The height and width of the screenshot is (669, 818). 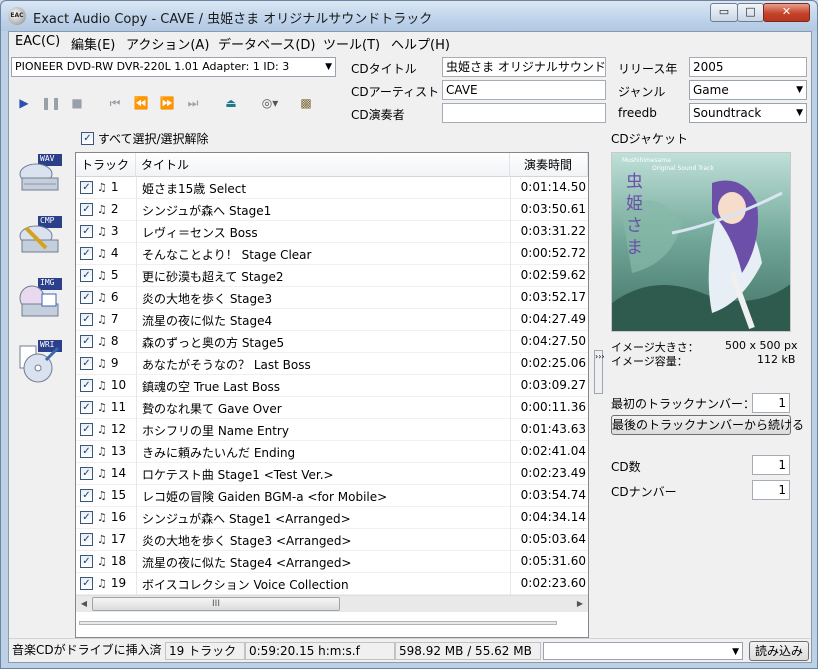 I want to click on table-row: ✓ ♫ 11 贄のなれ果て Gave Over 0:00:11.36, so click(x=332, y=408).